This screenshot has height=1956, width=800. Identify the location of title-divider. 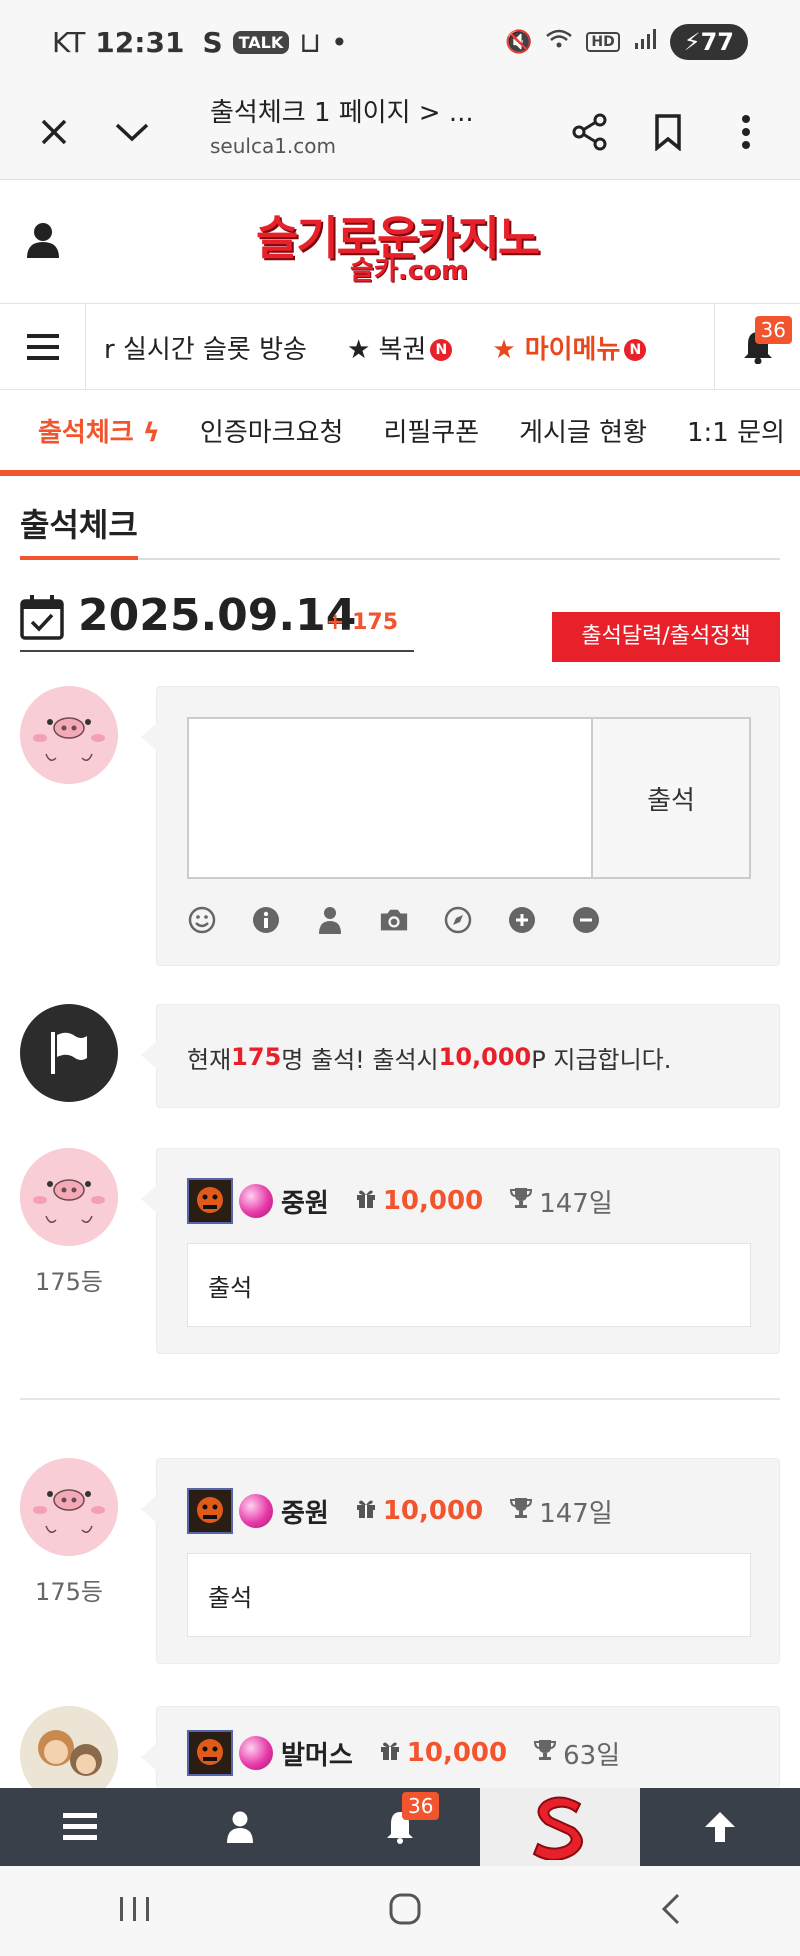
(400, 558).